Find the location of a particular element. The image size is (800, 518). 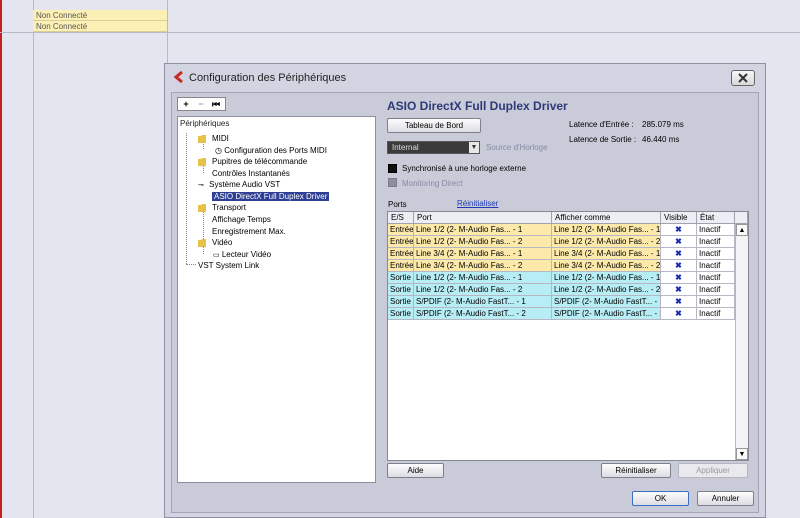

tree-item-vst-system-link: VST System Link is located at coordinates (228, 266).